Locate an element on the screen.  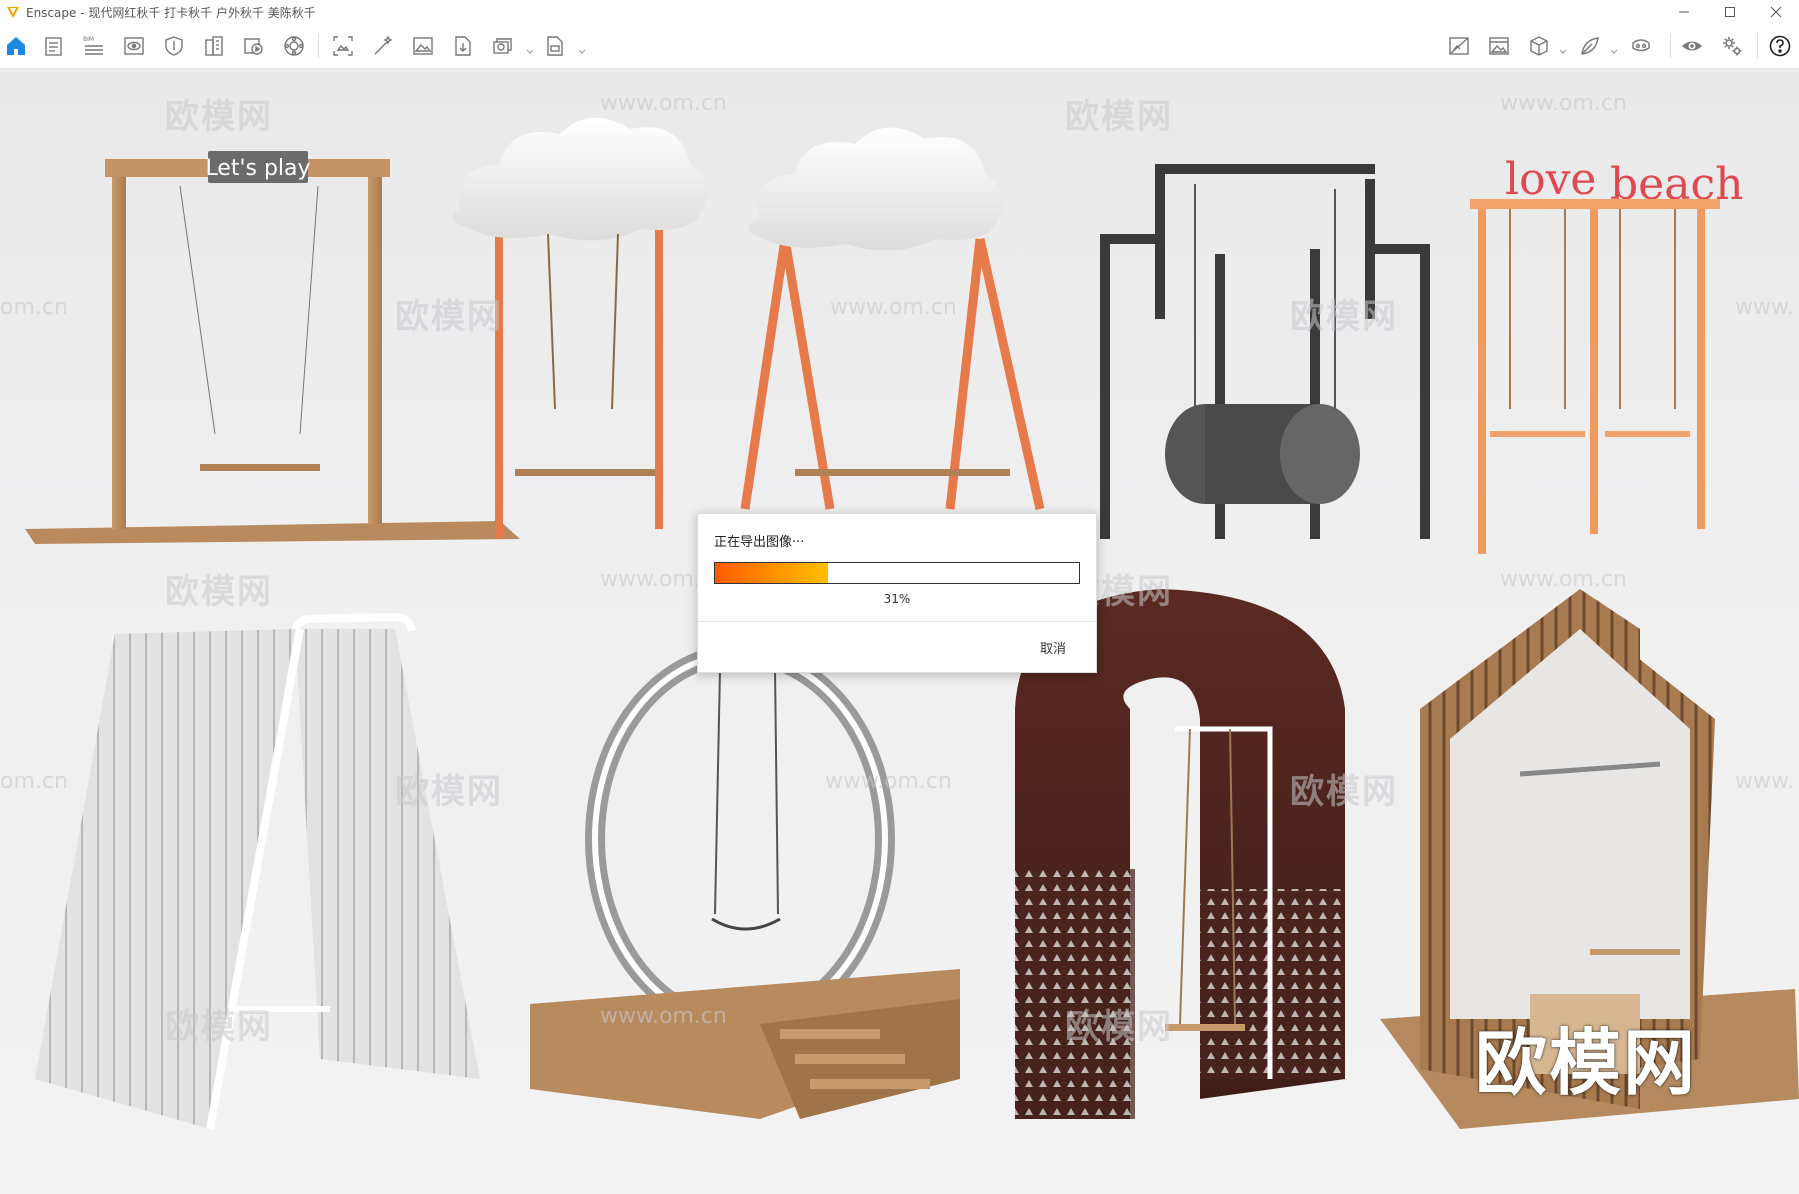
document-icon is located at coordinates (53, 46).